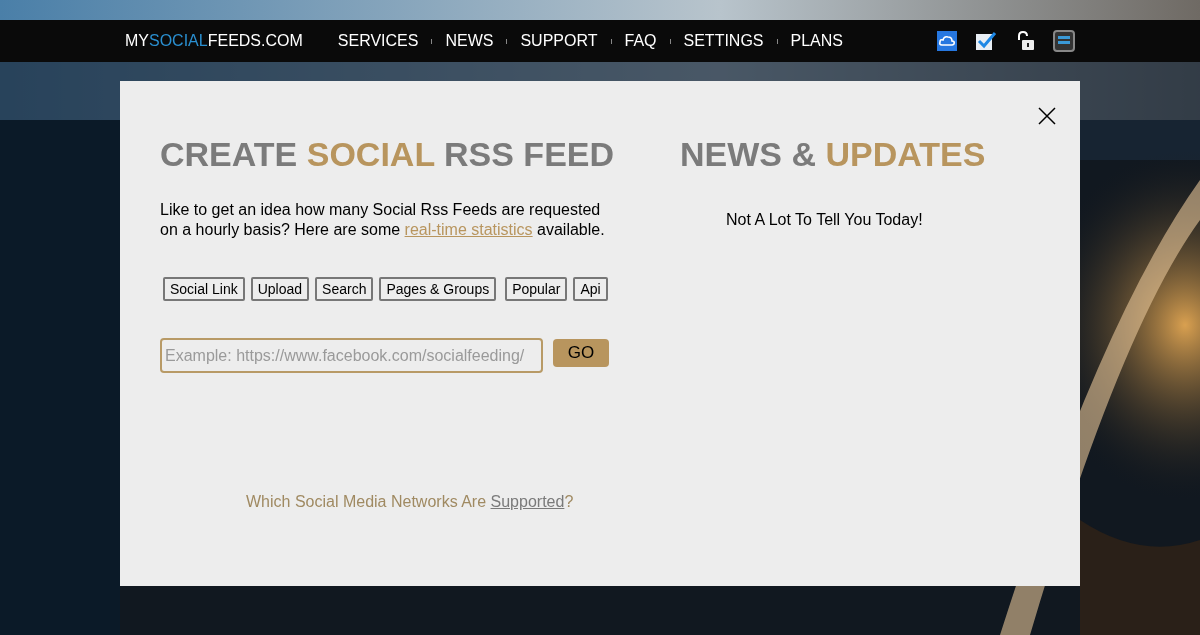  What do you see at coordinates (204, 289) in the screenshot?
I see `tab-button: Social Link` at bounding box center [204, 289].